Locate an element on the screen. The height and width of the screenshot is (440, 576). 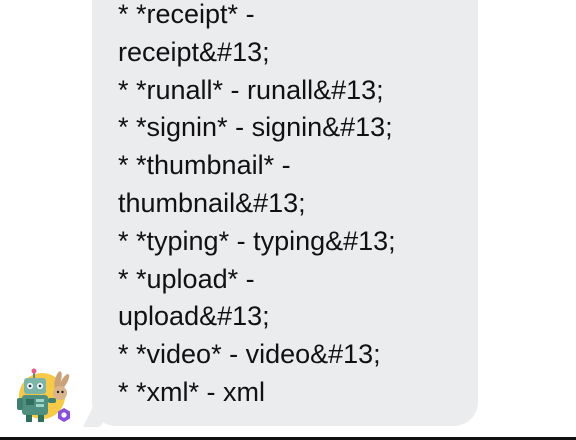
message-line: * *typing* - typing&#13; is located at coordinates (257, 240).